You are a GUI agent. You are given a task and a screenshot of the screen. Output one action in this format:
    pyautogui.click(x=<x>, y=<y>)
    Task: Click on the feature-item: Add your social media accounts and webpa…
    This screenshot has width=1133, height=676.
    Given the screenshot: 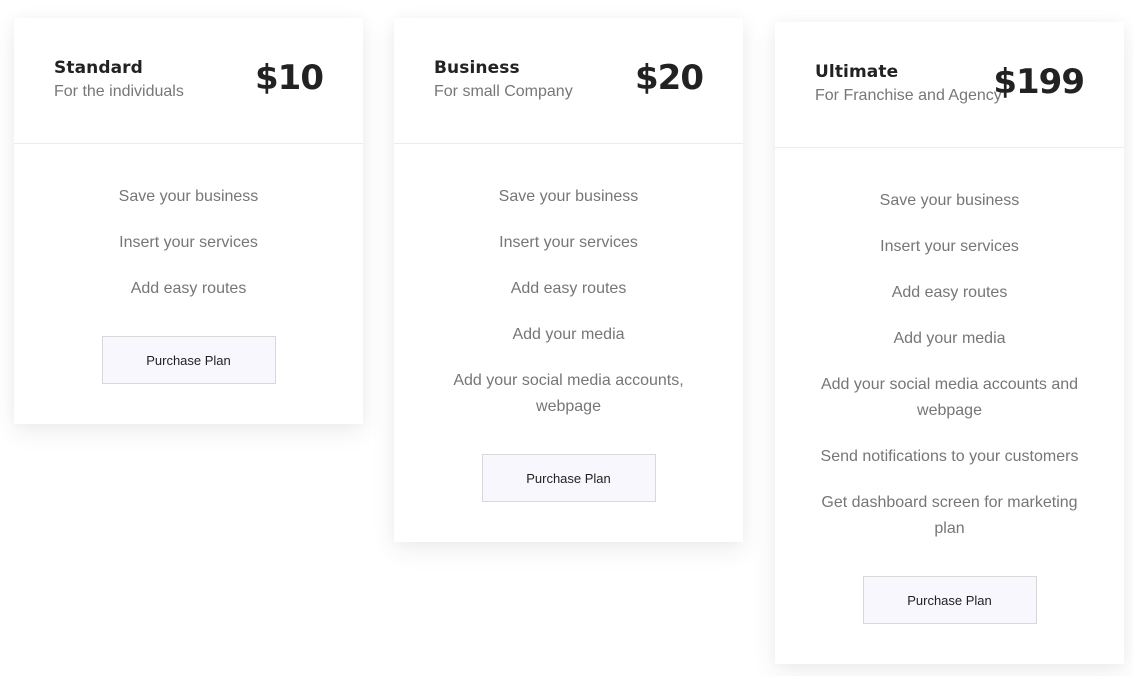 What is the action you would take?
    pyautogui.click(x=949, y=397)
    